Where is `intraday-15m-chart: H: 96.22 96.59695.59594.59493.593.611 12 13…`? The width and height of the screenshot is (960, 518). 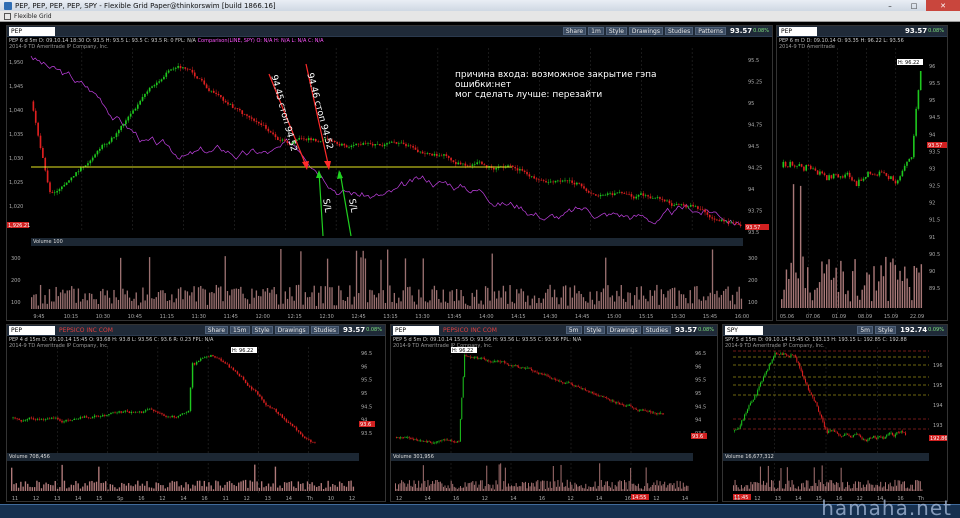 intraday-15m-chart: H: 96.22 96.59695.59594.59493.593.611 12 13… is located at coordinates (196, 413).